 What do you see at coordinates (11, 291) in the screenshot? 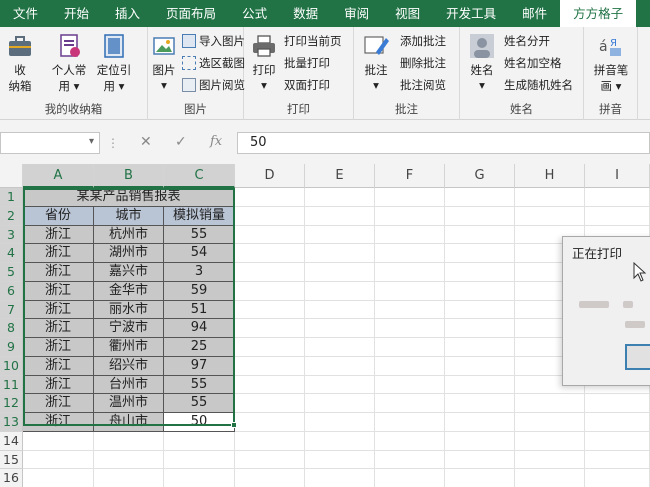
I see `row-header-6: 6` at bounding box center [11, 291].